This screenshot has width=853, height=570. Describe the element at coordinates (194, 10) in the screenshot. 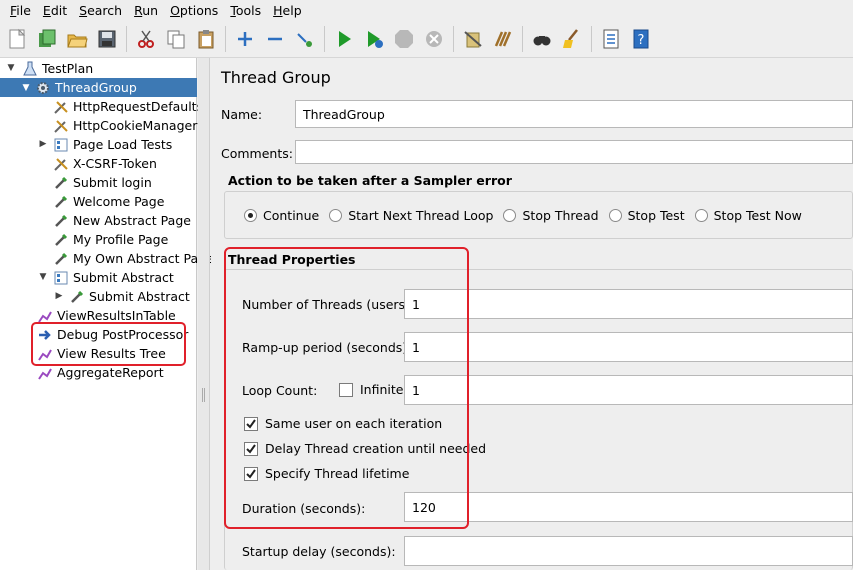

I see `menu-options: Options` at that location.